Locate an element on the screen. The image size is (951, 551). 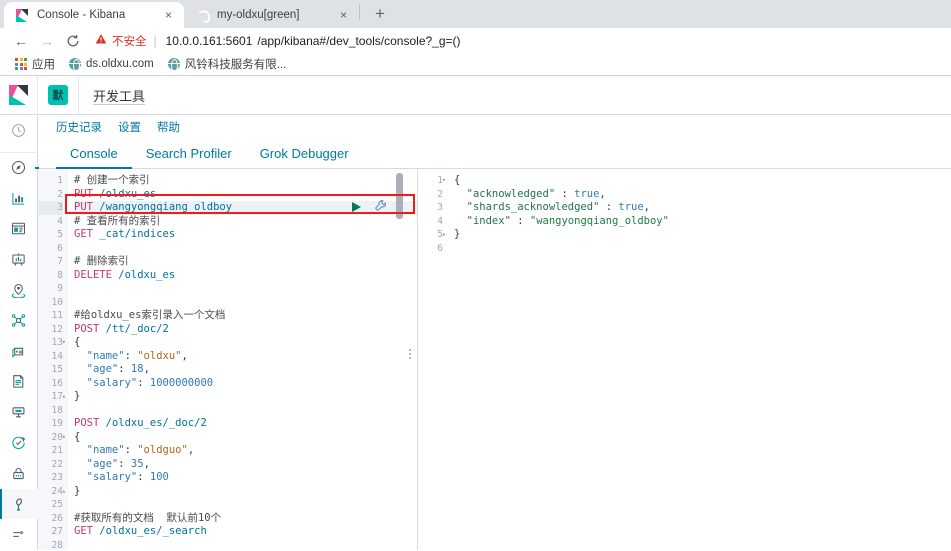
sidebar-item-maps is located at coordinates (19, 290).